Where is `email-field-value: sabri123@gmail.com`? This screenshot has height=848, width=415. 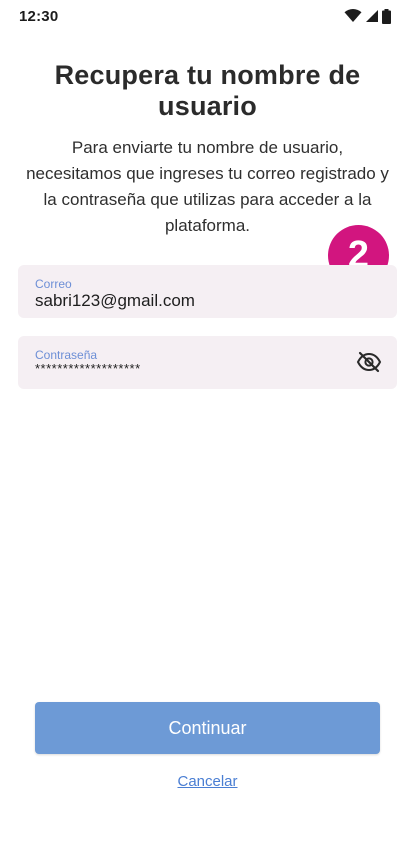
email-field-value: sabri123@gmail.com is located at coordinates (115, 301).